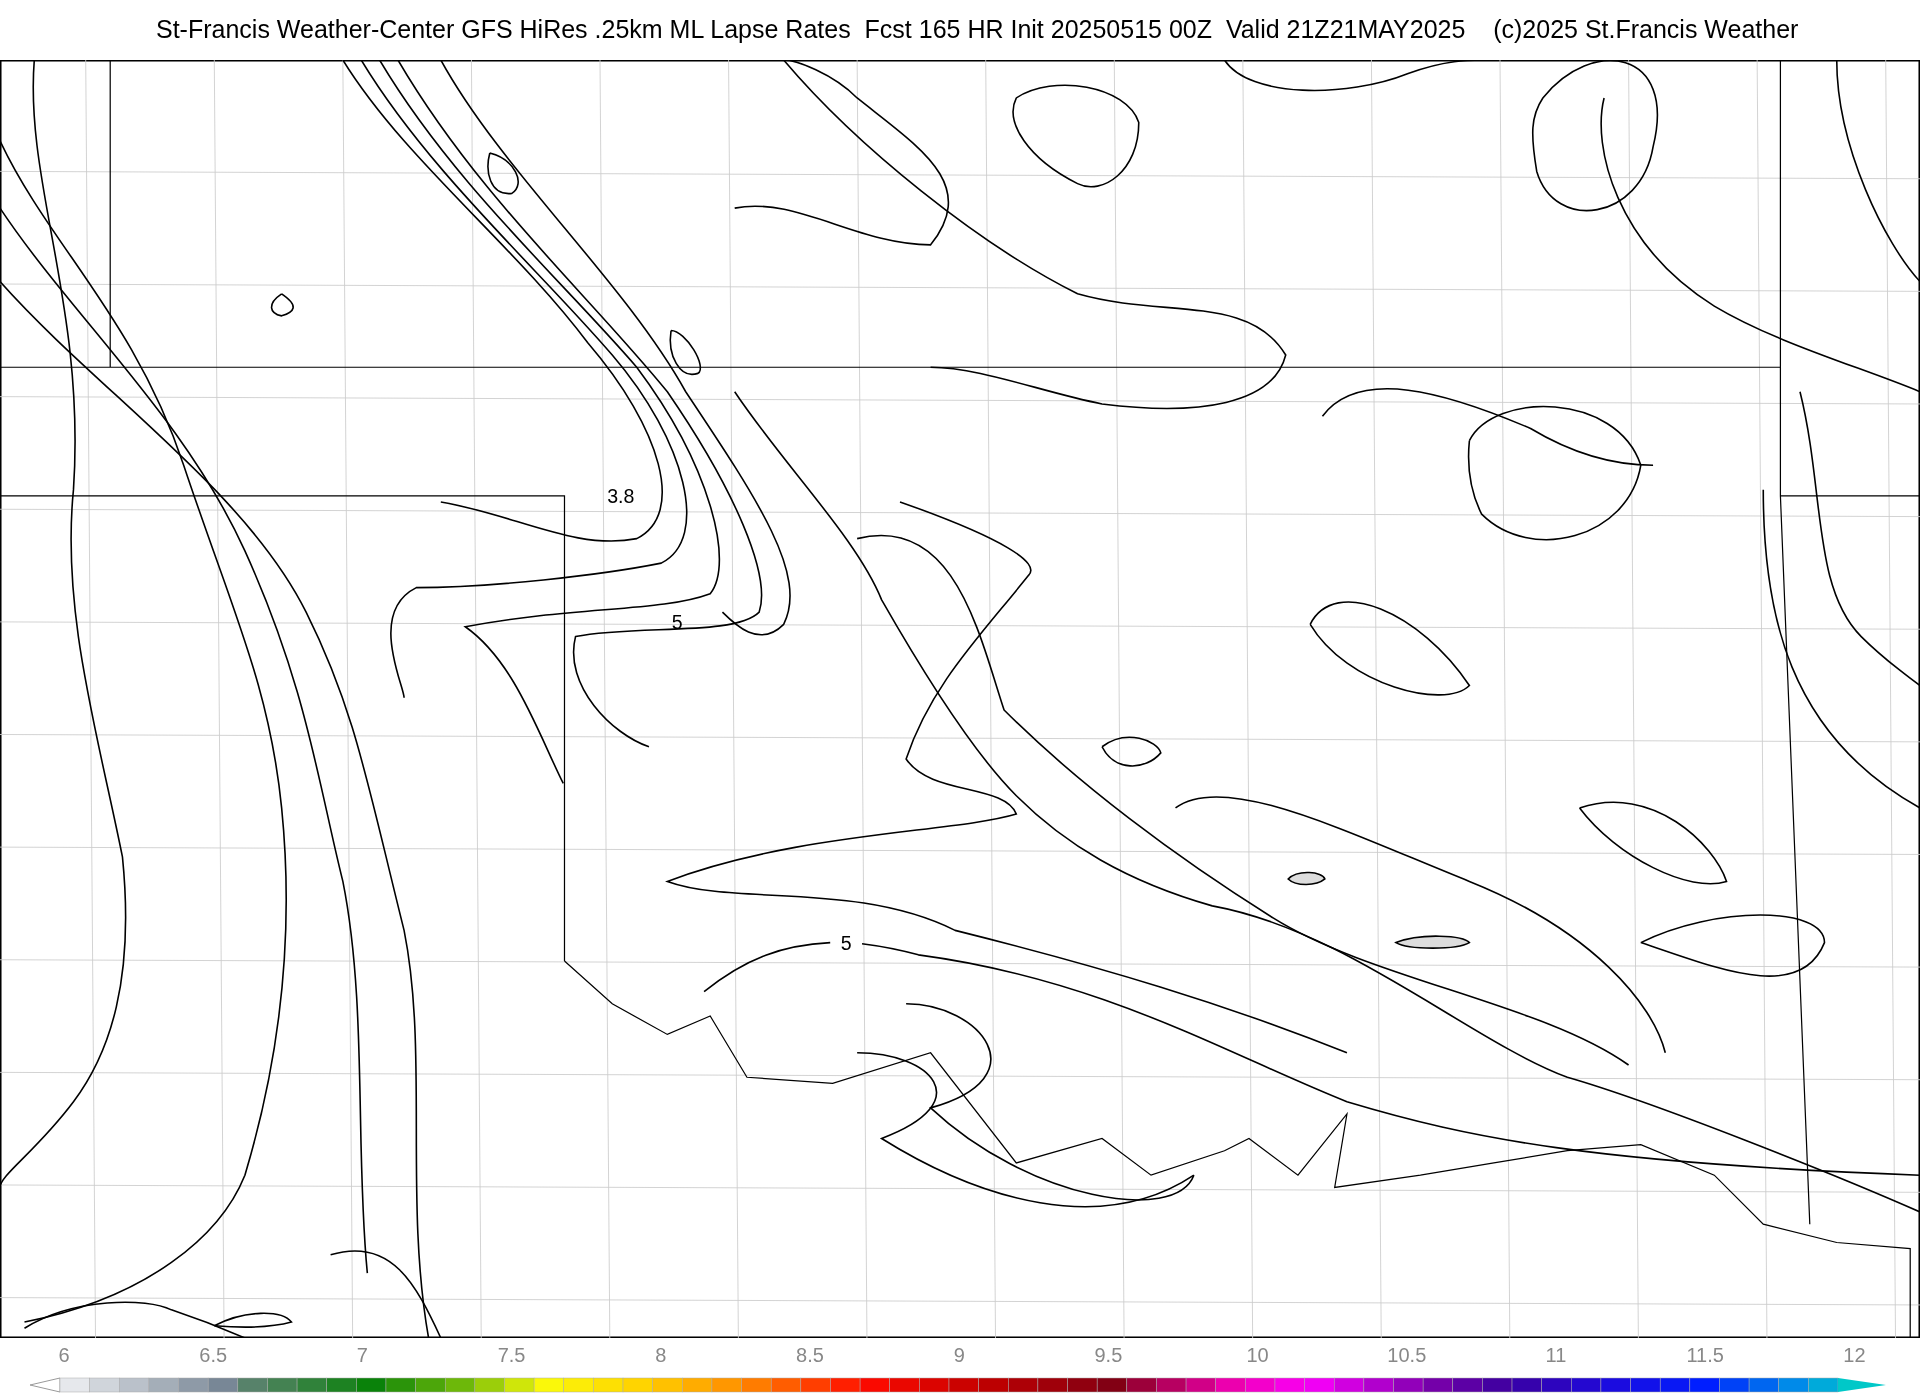 This screenshot has height=1400, width=1920. I want to click on shaded-contour, so click(1306, 878).